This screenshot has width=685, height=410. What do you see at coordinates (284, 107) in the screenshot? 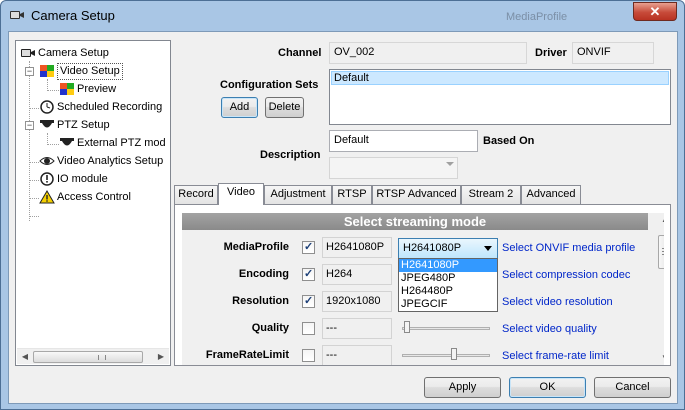
I see `delete-button: Delete` at bounding box center [284, 107].